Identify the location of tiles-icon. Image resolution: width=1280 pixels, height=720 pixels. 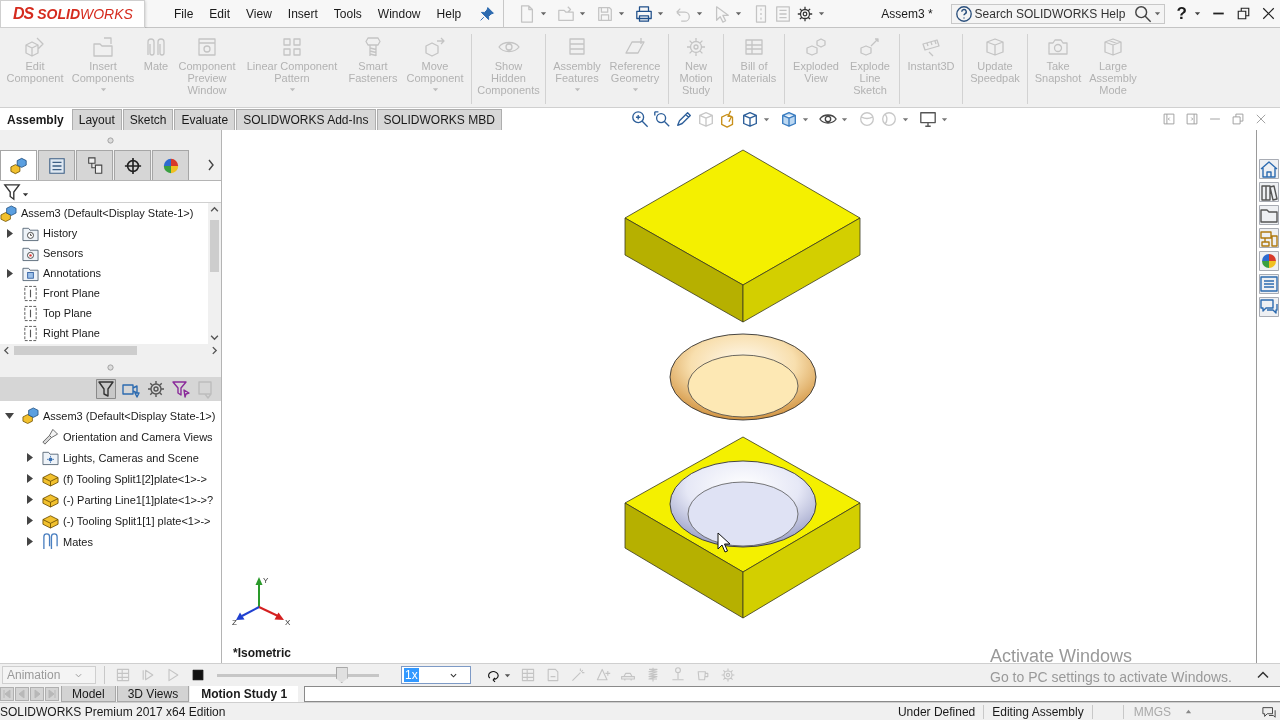
(1268, 238).